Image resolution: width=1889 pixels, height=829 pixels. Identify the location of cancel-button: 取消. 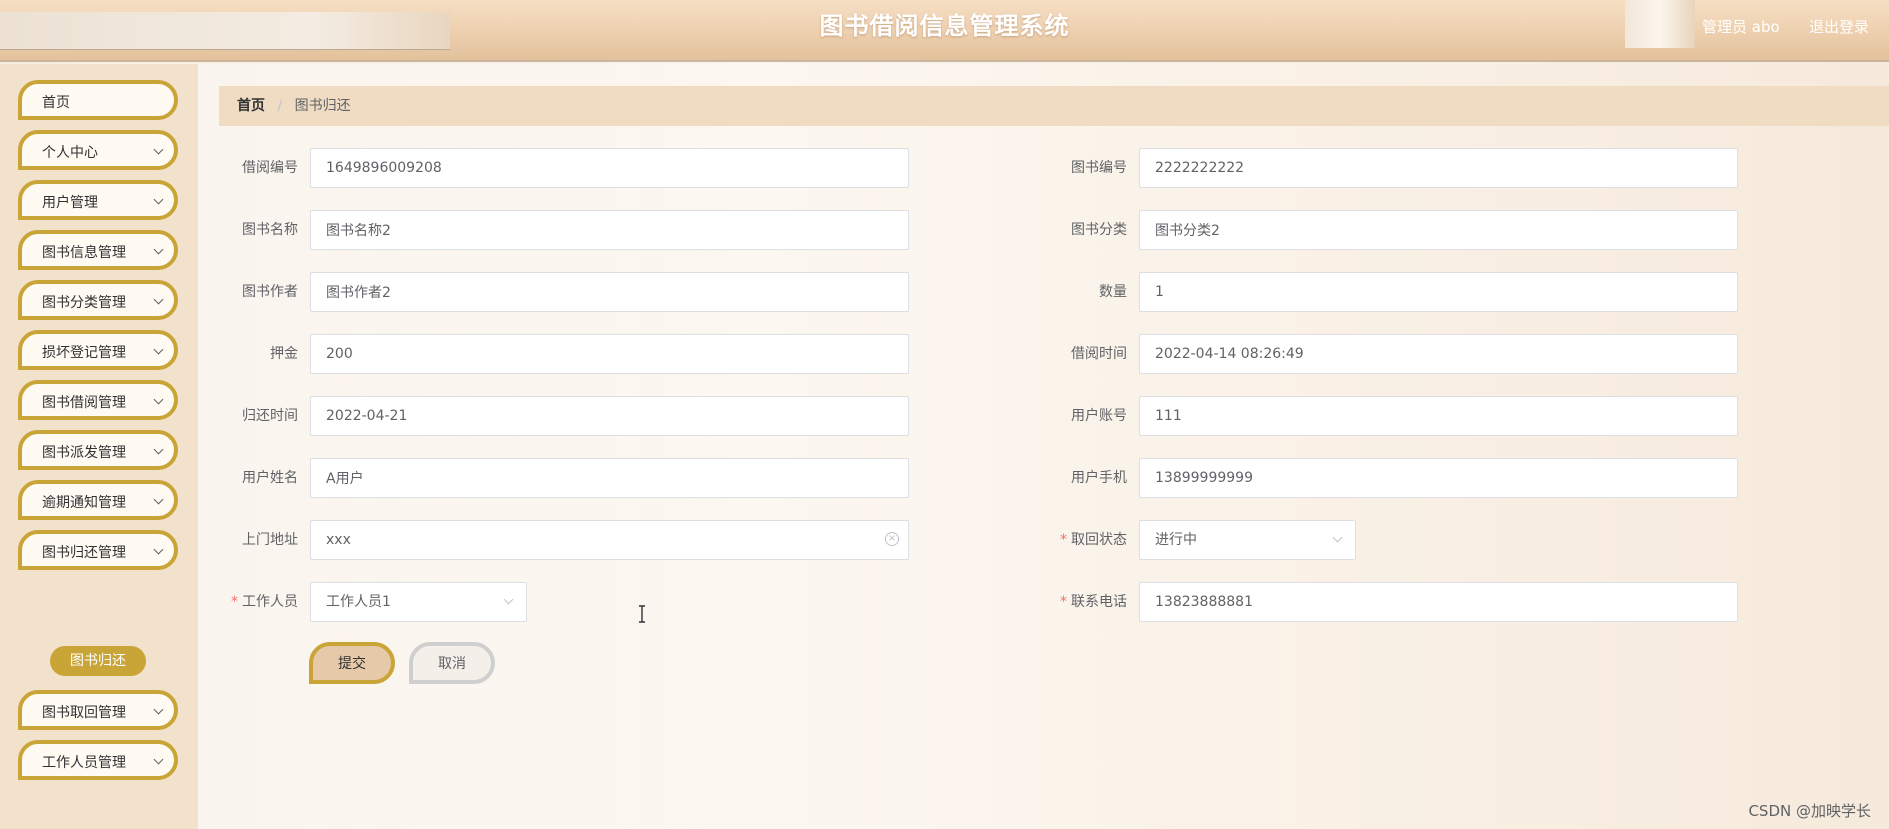
(452, 663).